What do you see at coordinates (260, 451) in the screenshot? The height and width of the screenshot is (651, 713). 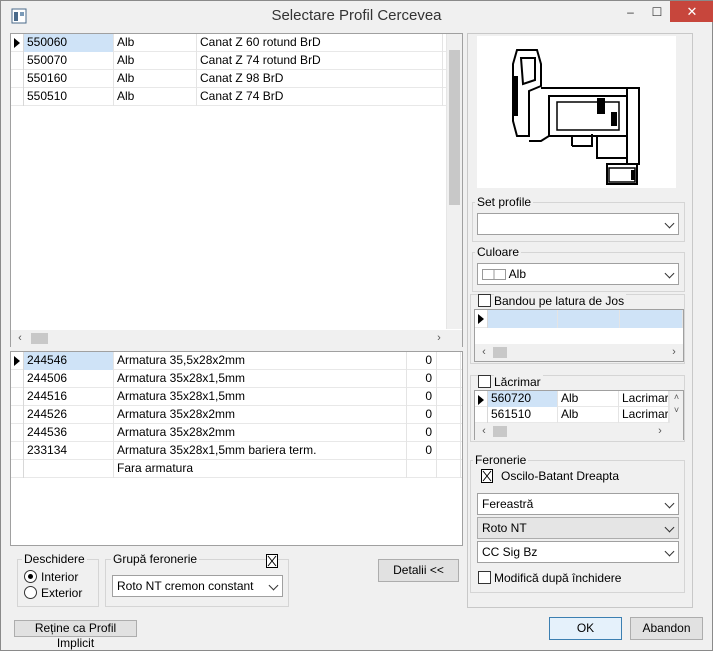 I see `reinforcement-name-cell: Armatura 35x28x1,5mm bariera term.` at bounding box center [260, 451].